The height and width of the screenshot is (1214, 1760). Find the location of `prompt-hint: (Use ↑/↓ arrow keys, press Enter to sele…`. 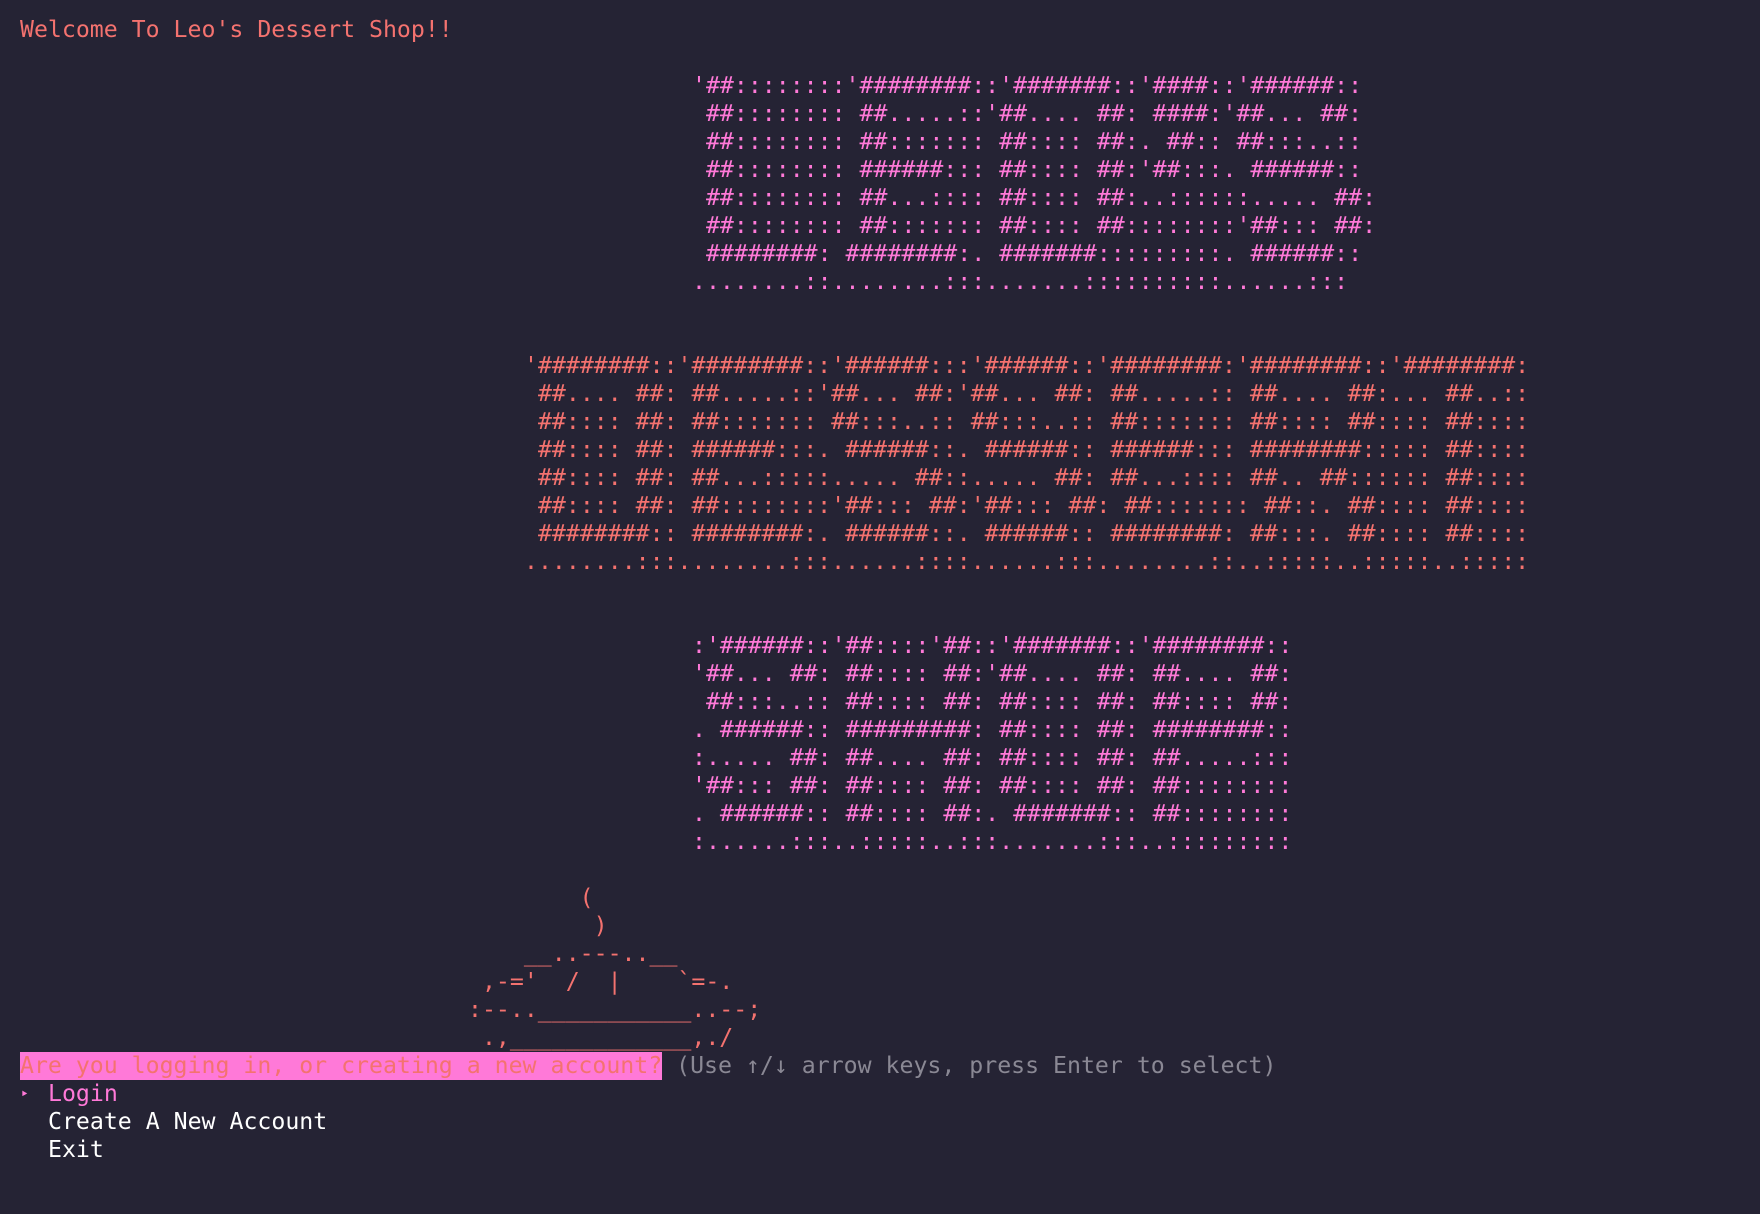

prompt-hint: (Use ↑/↓ arrow keys, press Enter to sele… is located at coordinates (969, 1065).